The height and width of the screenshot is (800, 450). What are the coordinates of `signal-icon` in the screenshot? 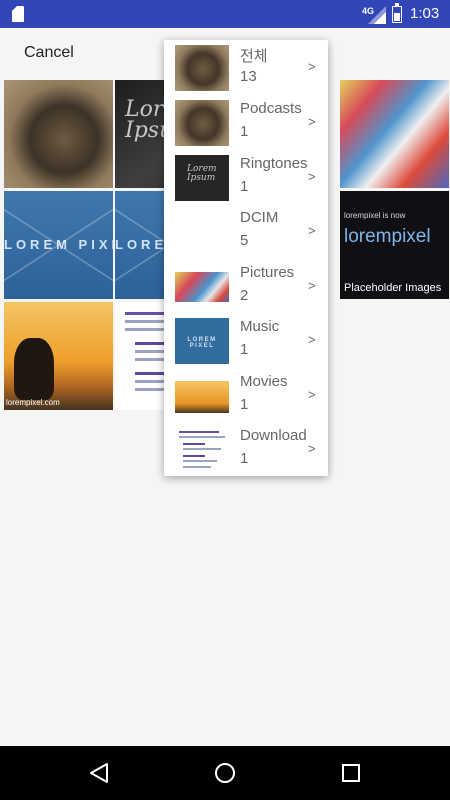 It's located at (377, 15).